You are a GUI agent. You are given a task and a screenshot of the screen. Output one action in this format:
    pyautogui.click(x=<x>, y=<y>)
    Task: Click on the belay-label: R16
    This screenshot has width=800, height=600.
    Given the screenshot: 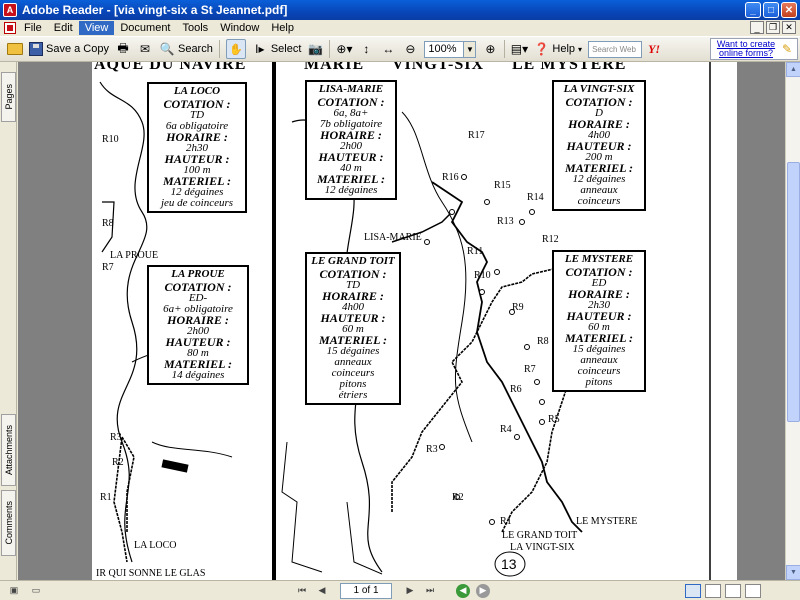 What is the action you would take?
    pyautogui.click(x=450, y=177)
    